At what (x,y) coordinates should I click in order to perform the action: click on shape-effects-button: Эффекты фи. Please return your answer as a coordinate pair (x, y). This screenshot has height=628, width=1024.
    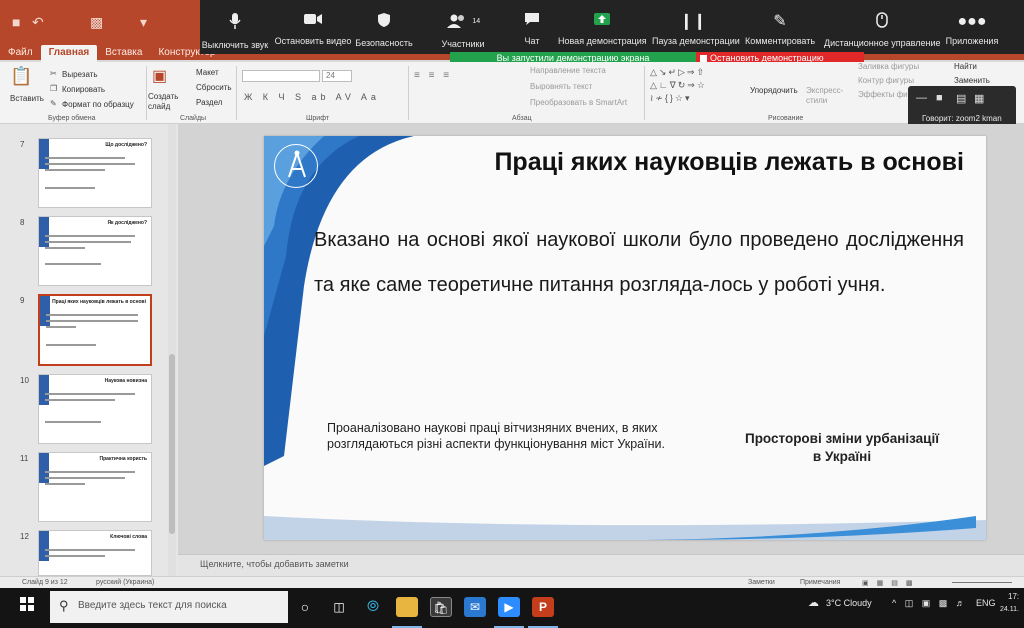
    Looking at the image, I should click on (883, 94).